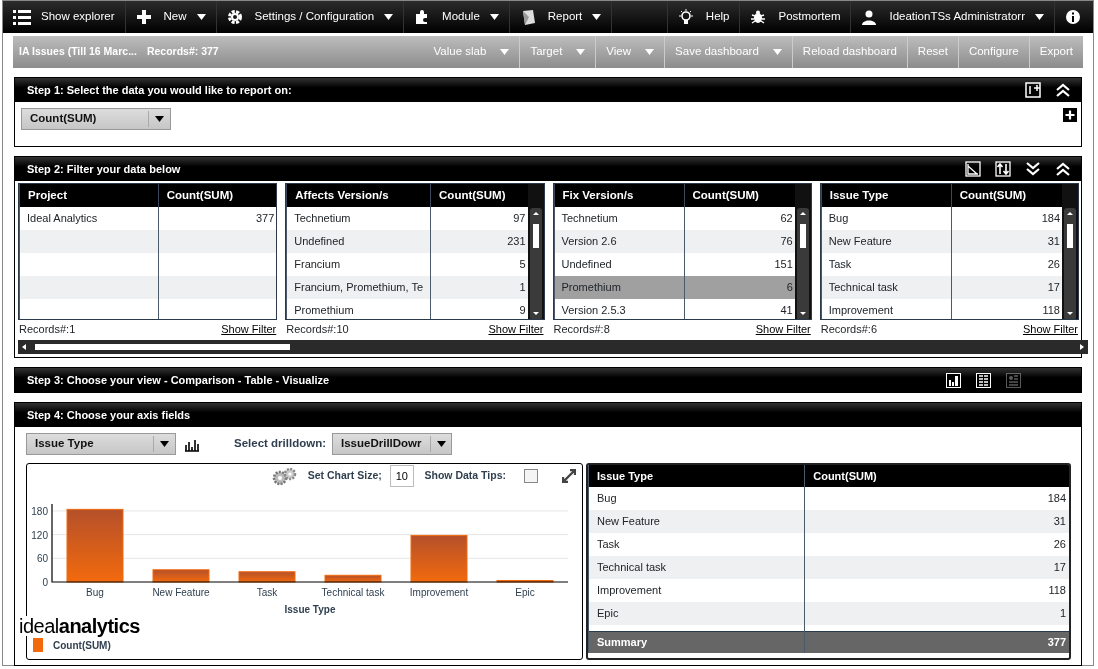  Describe the element at coordinates (353, 592) in the screenshot. I see `category-label: Technical task` at that location.